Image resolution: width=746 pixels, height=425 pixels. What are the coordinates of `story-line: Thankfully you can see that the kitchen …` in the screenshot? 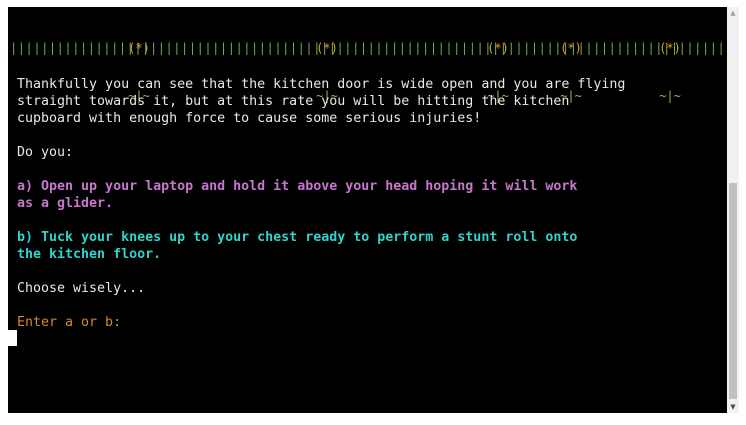 It's located at (321, 84).